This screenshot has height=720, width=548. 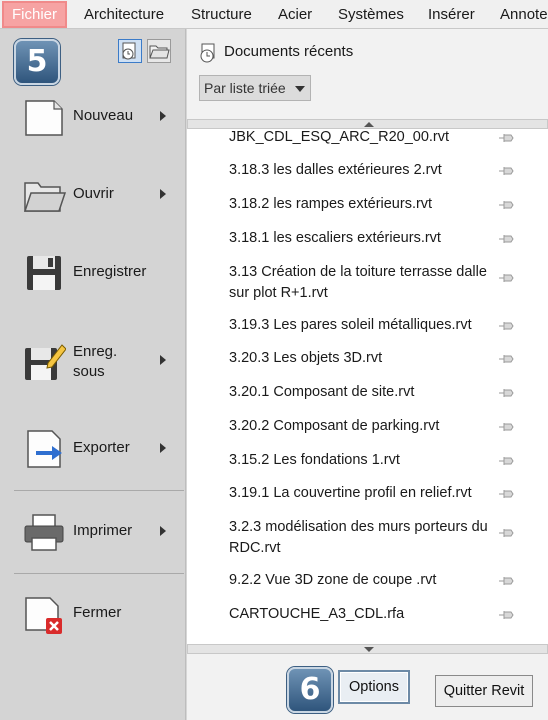 What do you see at coordinates (44, 273) in the screenshot?
I see `floppy-disk-icon` at bounding box center [44, 273].